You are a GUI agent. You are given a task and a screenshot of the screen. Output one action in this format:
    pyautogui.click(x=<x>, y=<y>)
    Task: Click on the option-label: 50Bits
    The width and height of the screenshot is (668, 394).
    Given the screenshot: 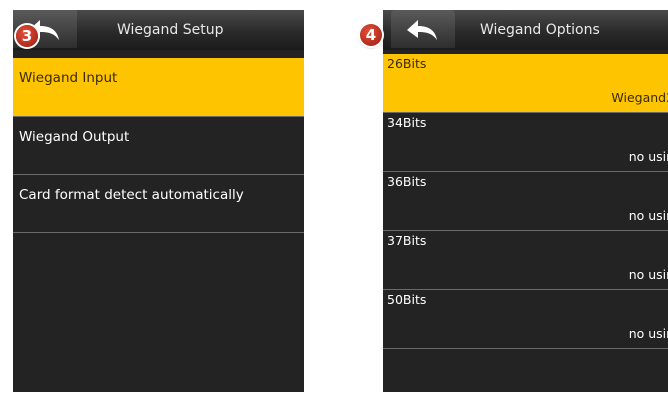 What is the action you would take?
    pyautogui.click(x=407, y=299)
    